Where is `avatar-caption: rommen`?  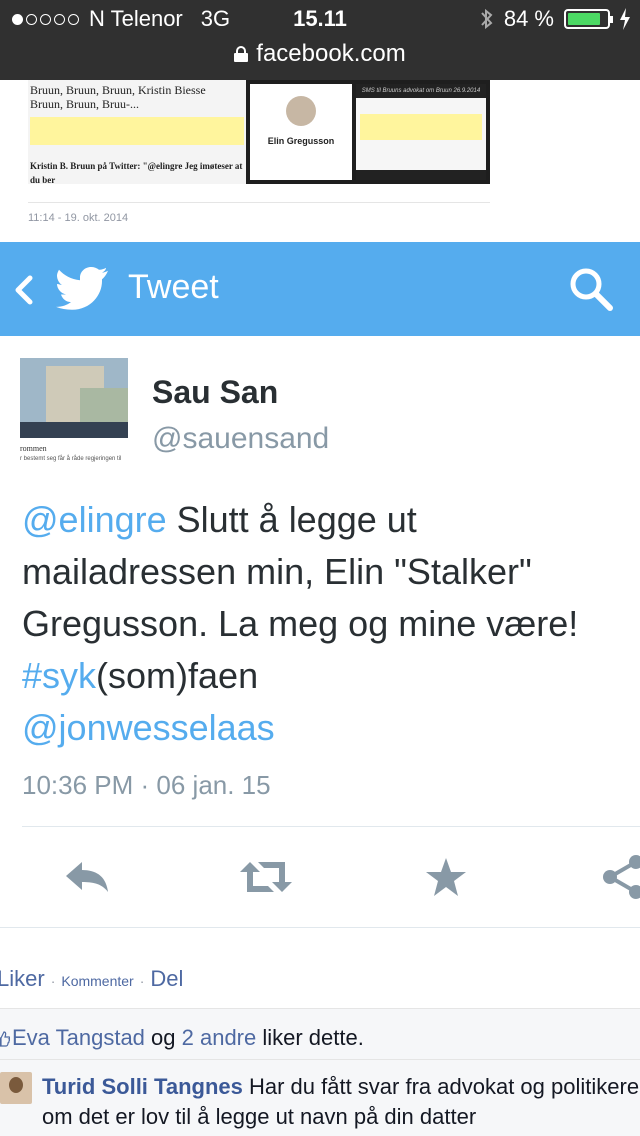 avatar-caption: rommen is located at coordinates (33, 448).